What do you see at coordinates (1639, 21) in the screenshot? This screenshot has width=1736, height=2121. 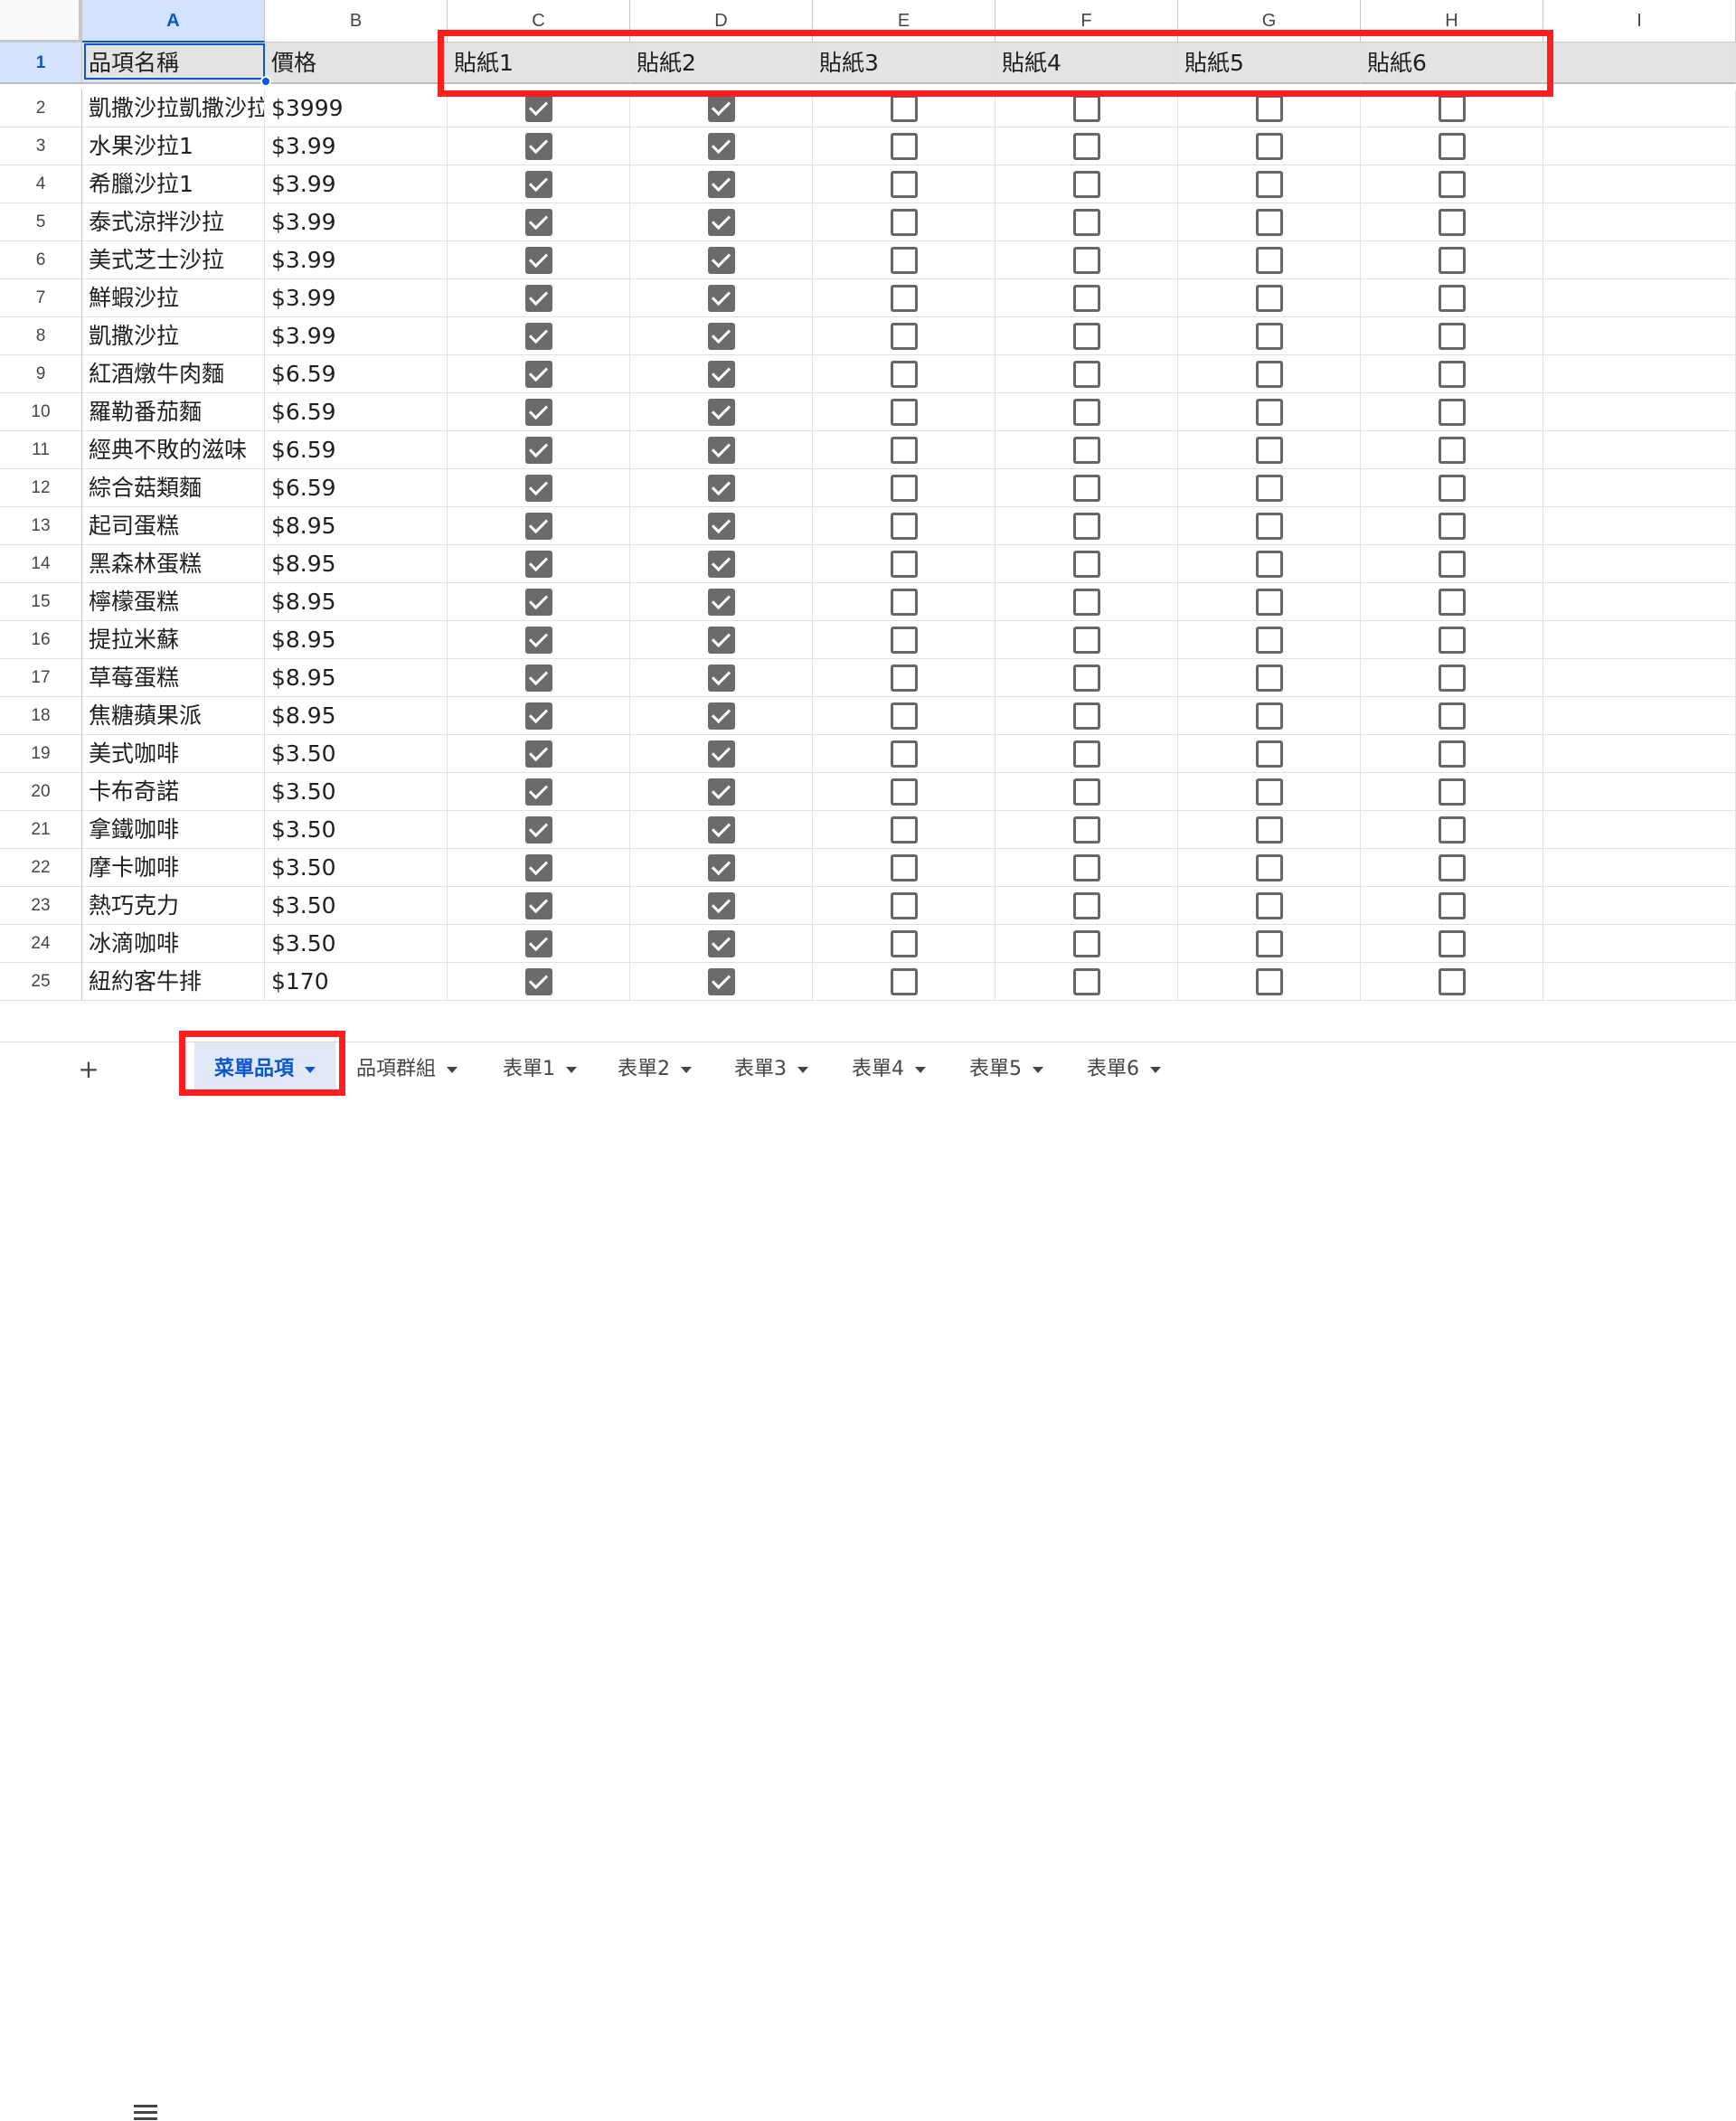 I see `column-header-i: I` at bounding box center [1639, 21].